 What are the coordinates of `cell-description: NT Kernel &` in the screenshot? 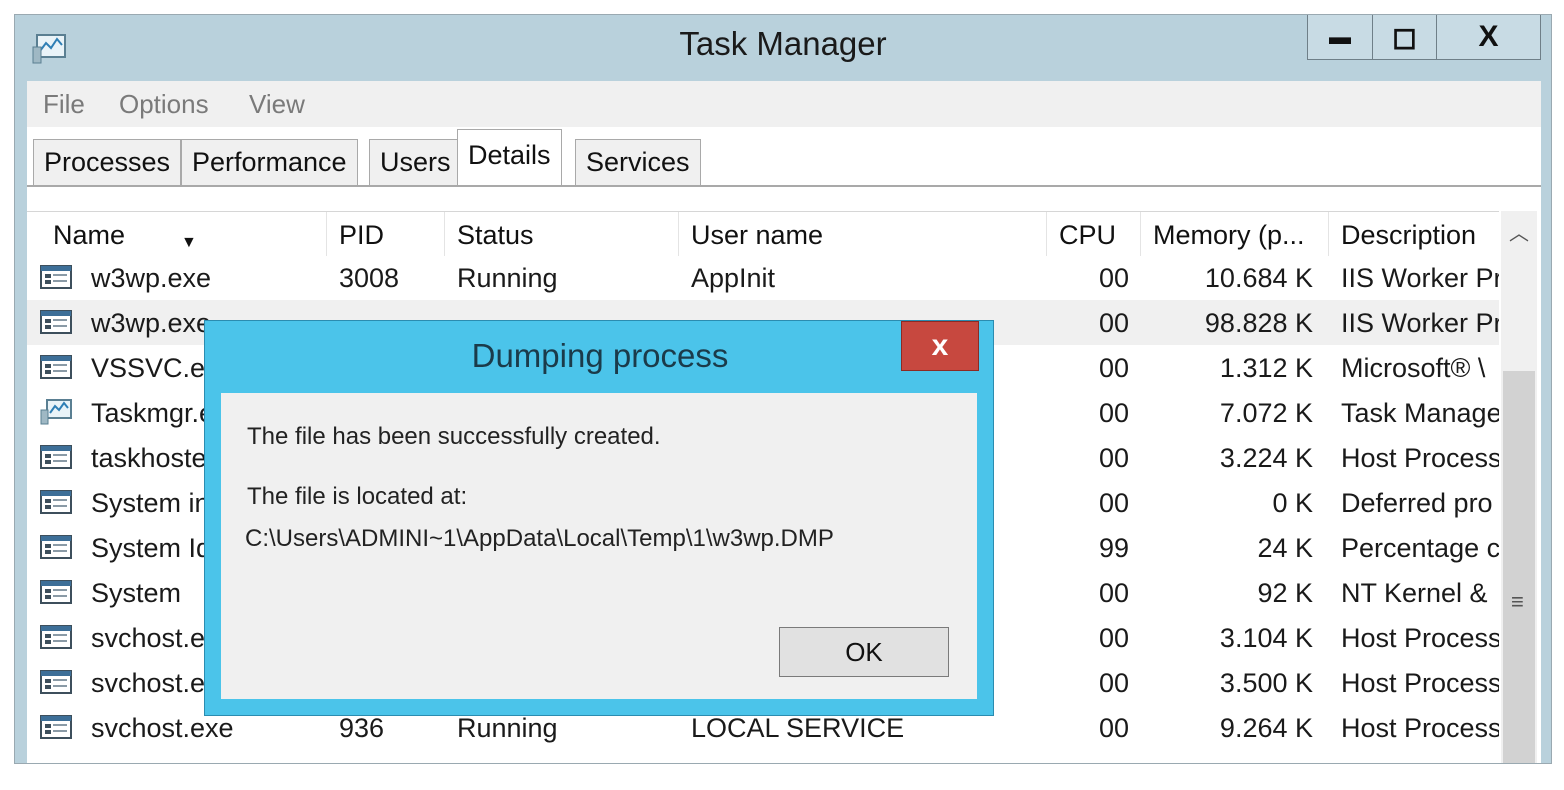 It's located at (1414, 593).